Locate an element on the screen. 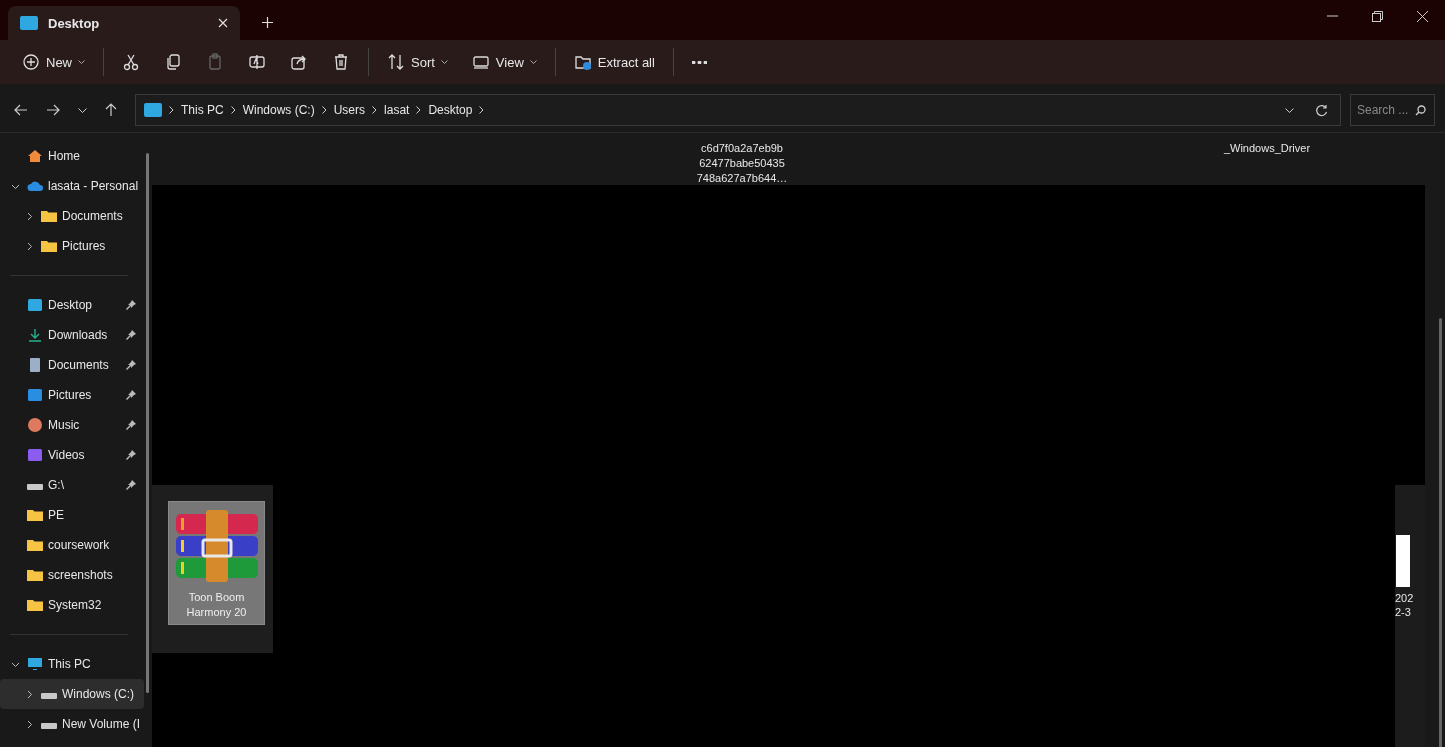 The width and height of the screenshot is (1445, 747). scissors-icon is located at coordinates (131, 62).